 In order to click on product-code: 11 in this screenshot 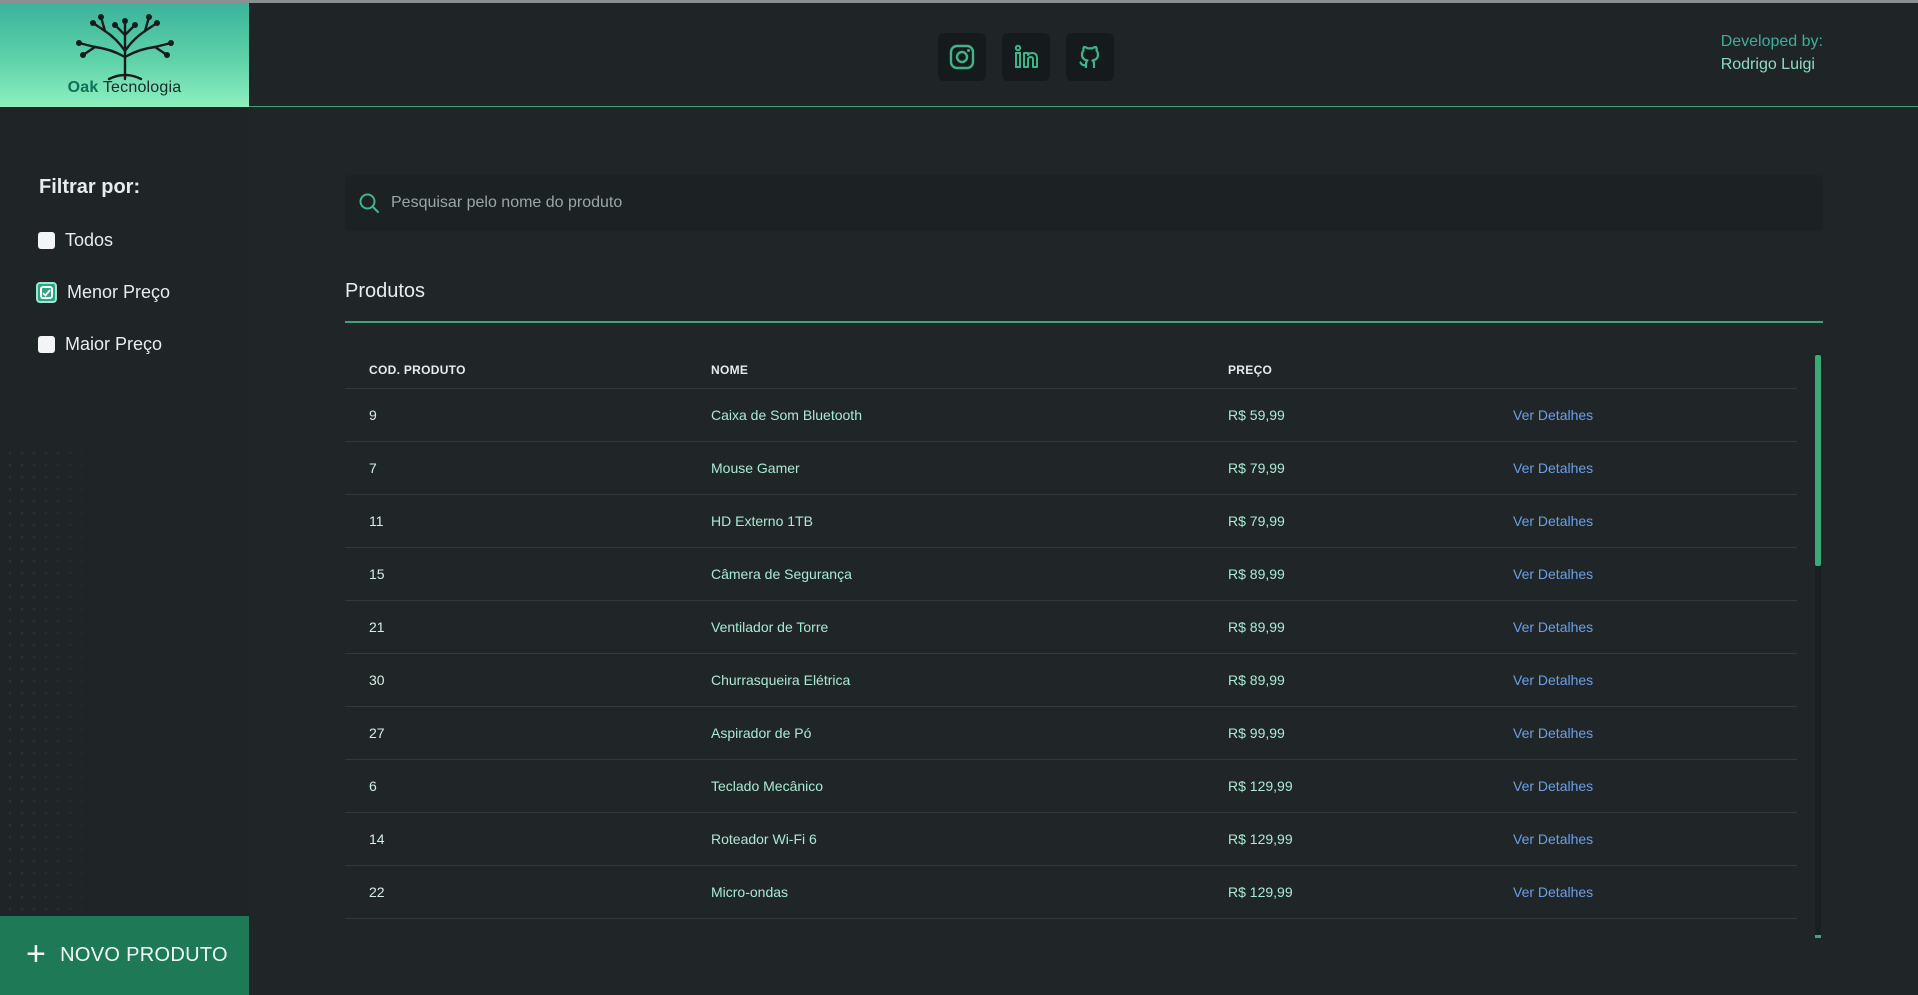, I will do `click(516, 521)`.